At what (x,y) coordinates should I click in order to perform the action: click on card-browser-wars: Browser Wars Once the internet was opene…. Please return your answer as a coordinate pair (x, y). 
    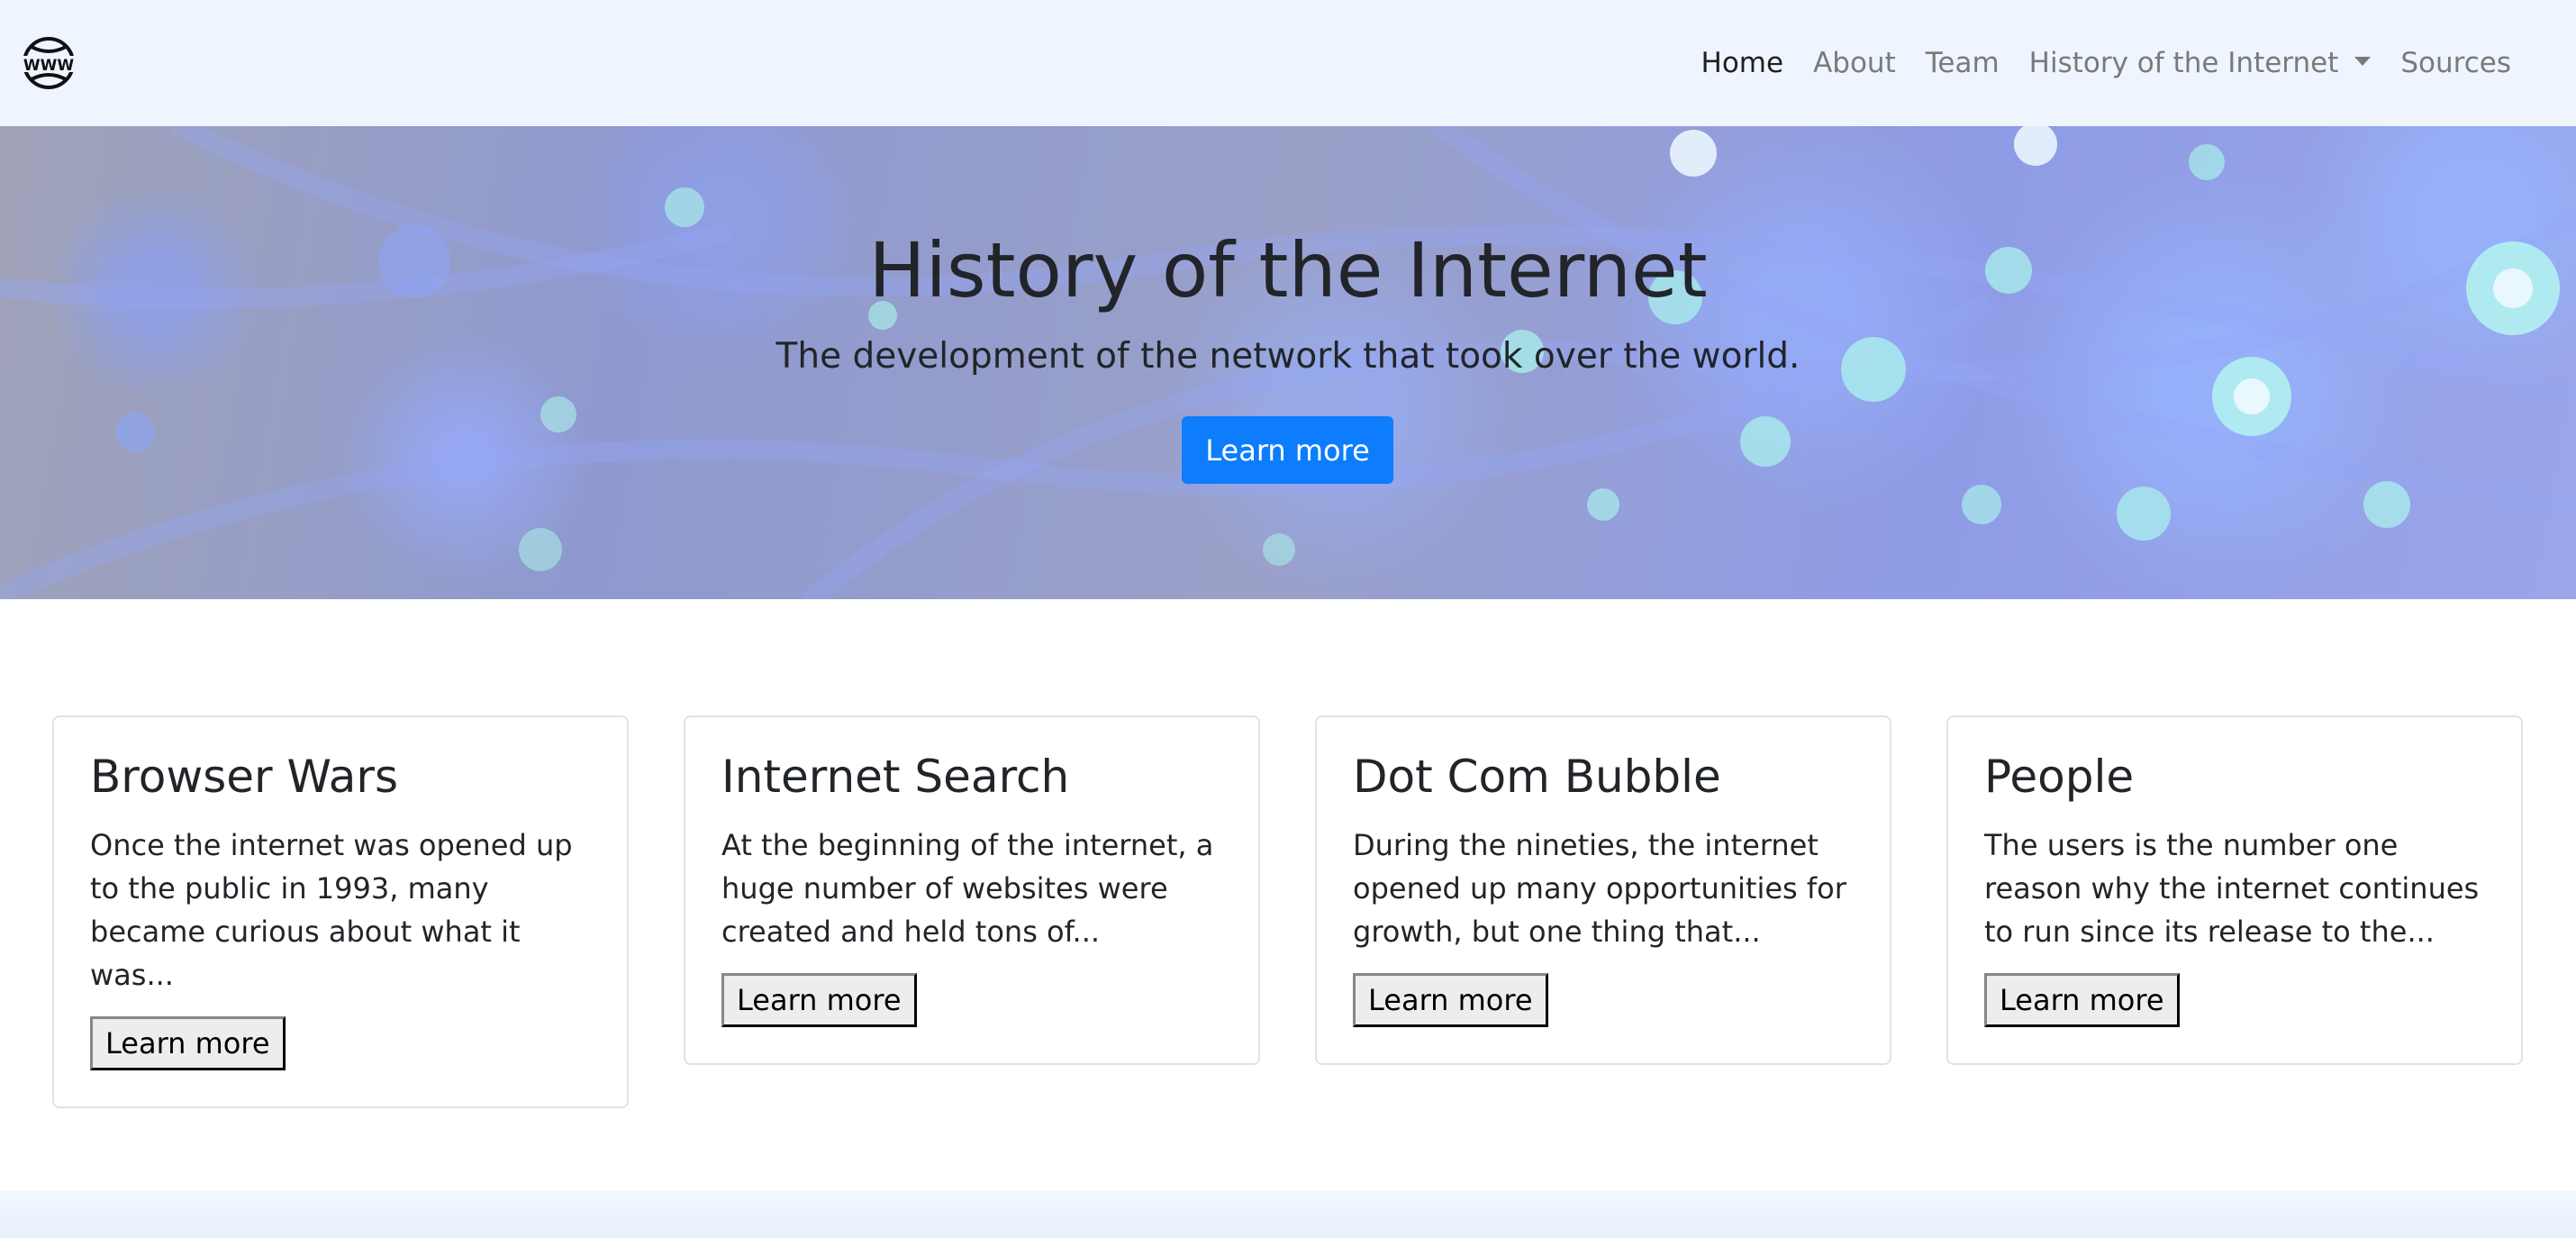
    Looking at the image, I should click on (340, 911).